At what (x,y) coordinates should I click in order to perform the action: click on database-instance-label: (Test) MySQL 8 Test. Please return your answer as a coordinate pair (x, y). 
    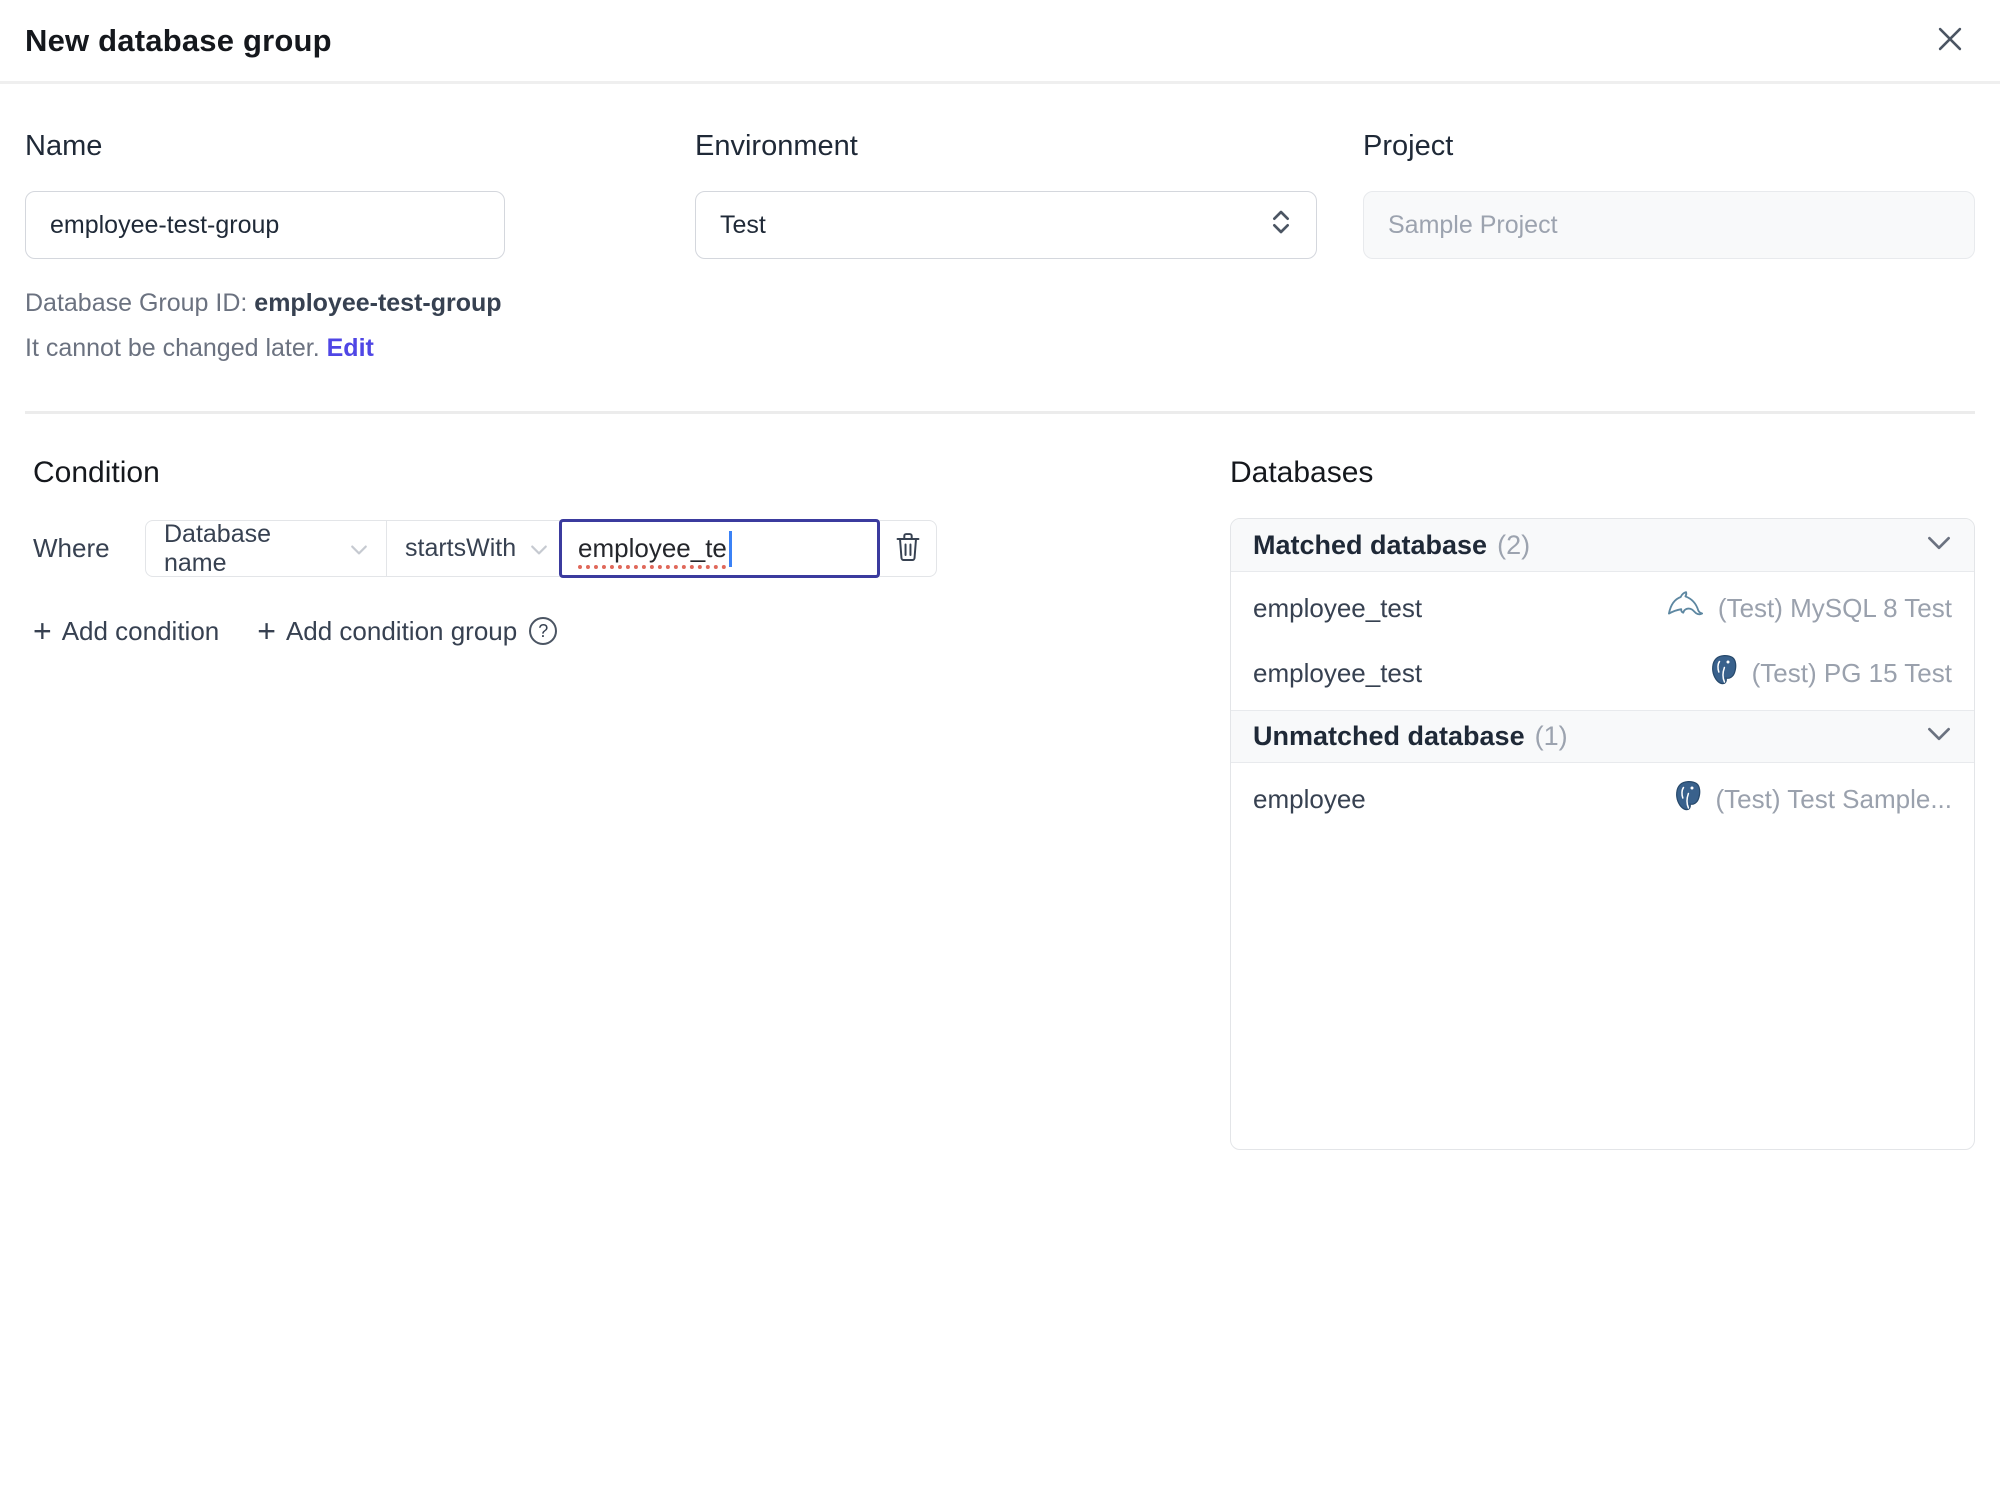
    Looking at the image, I should click on (1834, 608).